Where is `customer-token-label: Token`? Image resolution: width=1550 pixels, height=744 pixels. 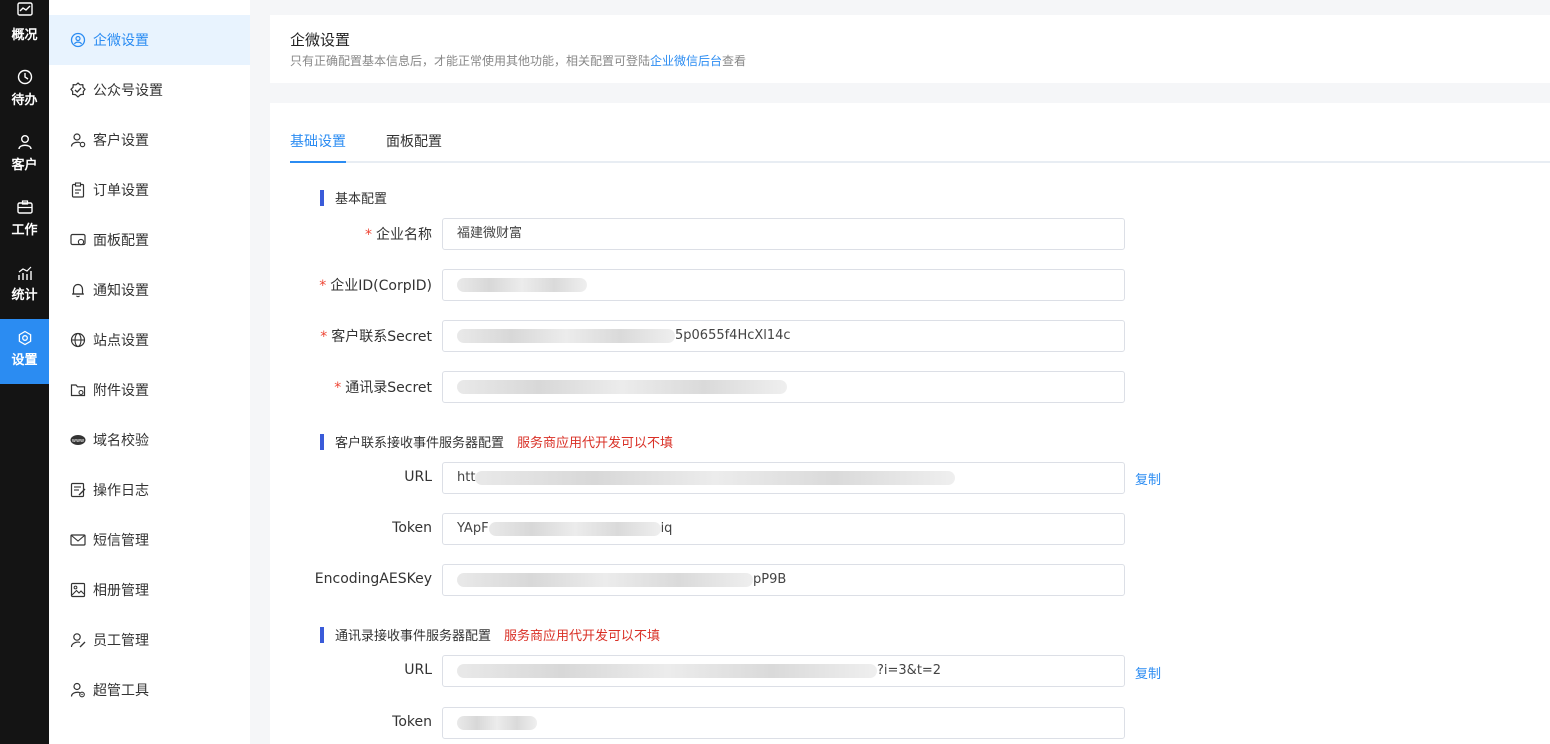 customer-token-label: Token is located at coordinates (412, 528).